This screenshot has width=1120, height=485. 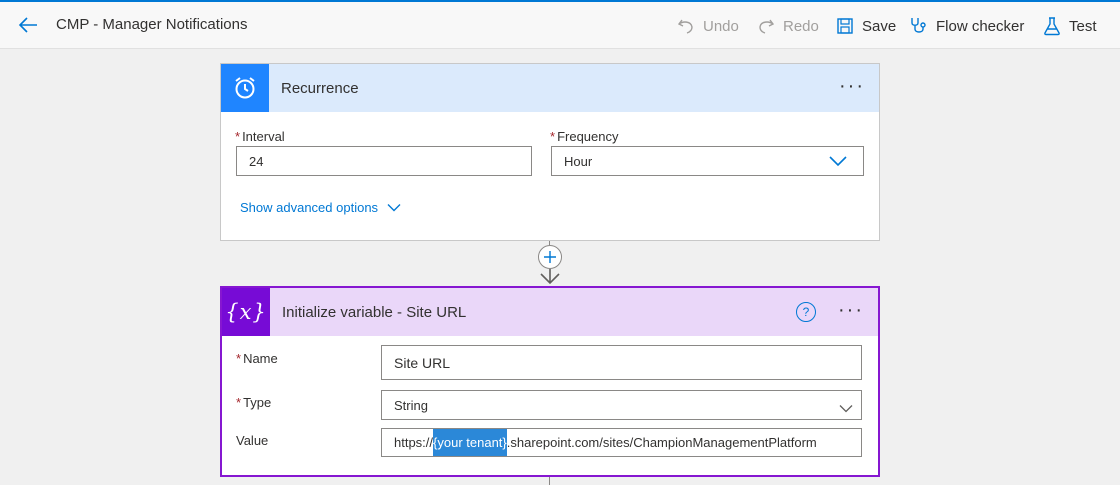 What do you see at coordinates (263, 136) in the screenshot?
I see `interval-label-text: Interval` at bounding box center [263, 136].